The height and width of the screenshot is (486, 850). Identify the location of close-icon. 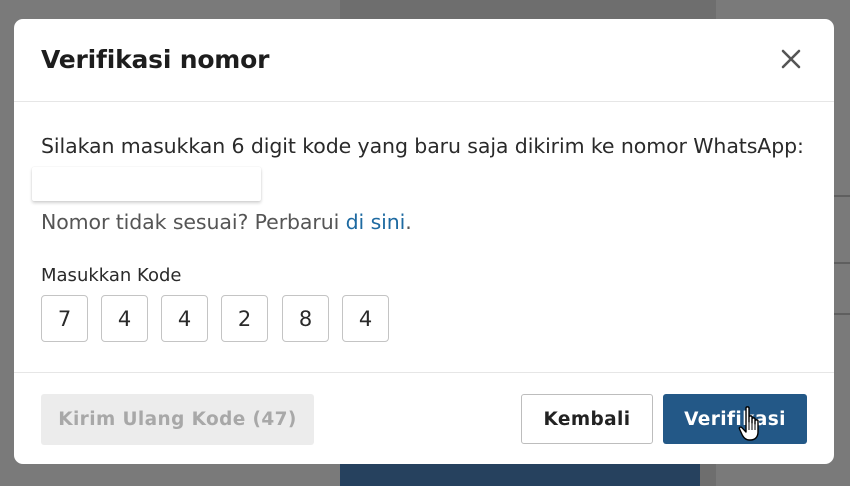
(791, 59).